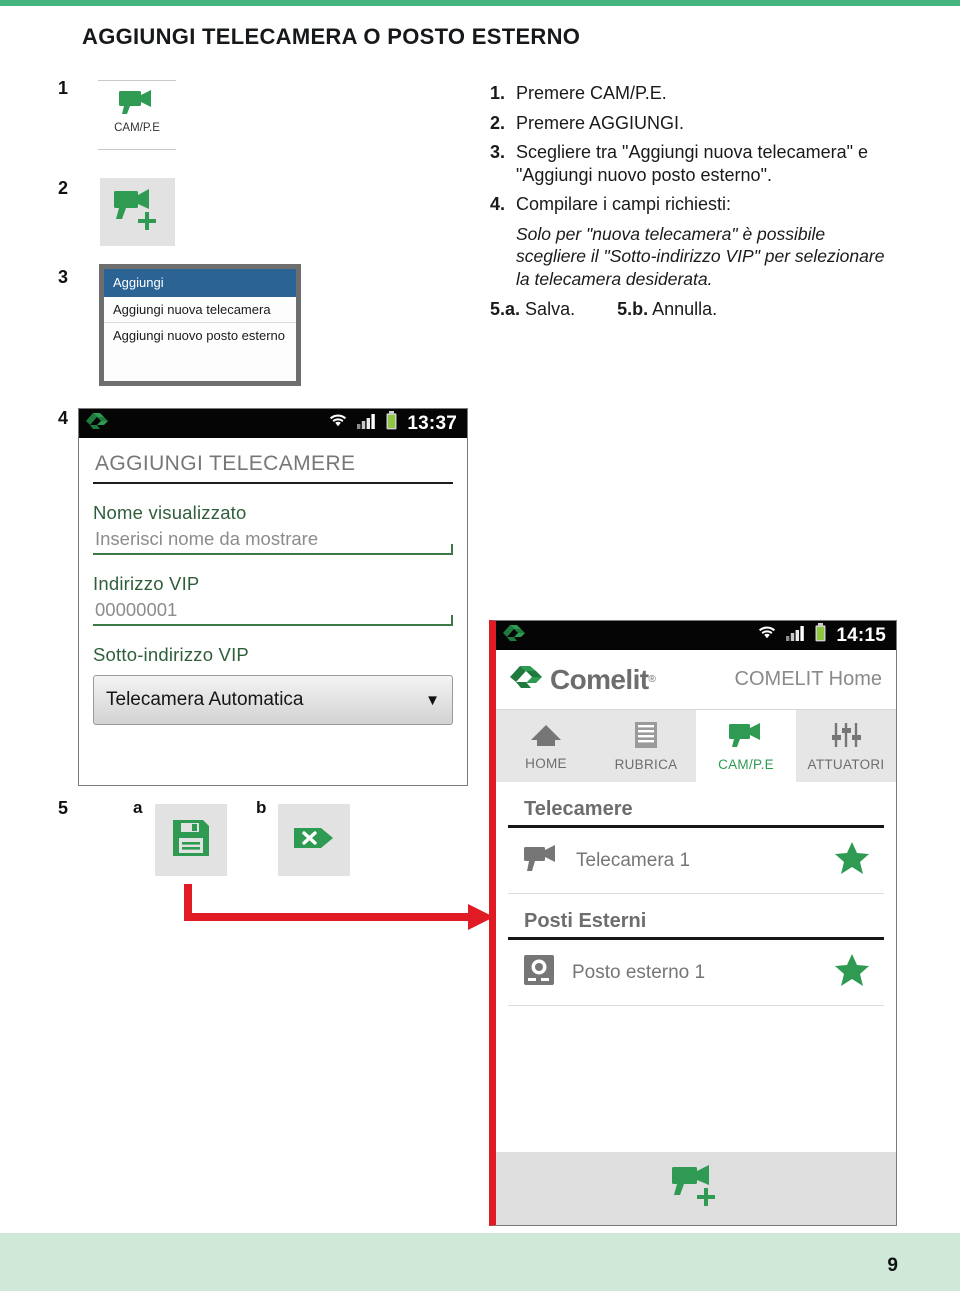 This screenshot has height=1291, width=960. What do you see at coordinates (498, 152) in the screenshot?
I see `instruction-number: 3.` at bounding box center [498, 152].